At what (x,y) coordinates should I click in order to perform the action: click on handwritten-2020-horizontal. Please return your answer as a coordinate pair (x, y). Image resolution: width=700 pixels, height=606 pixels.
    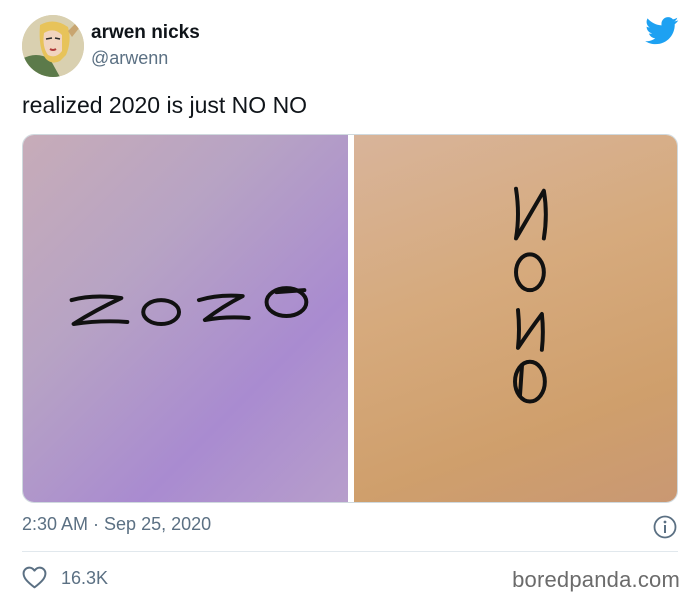
    Looking at the image, I should click on (189, 306).